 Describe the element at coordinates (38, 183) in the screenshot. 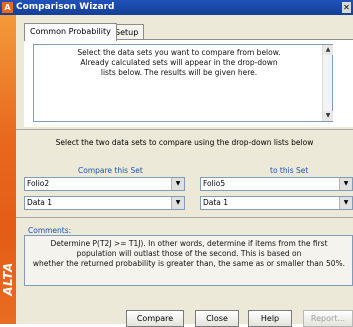

I see `compare-folio-value: Folio2` at that location.